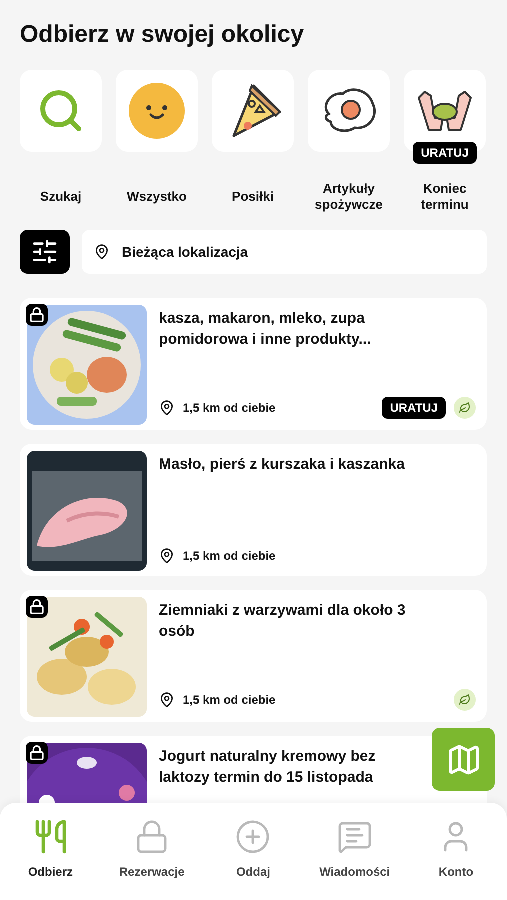 This screenshot has height=900, width=507. What do you see at coordinates (253, 197) in the screenshot?
I see `category-label: Posiłki` at bounding box center [253, 197].